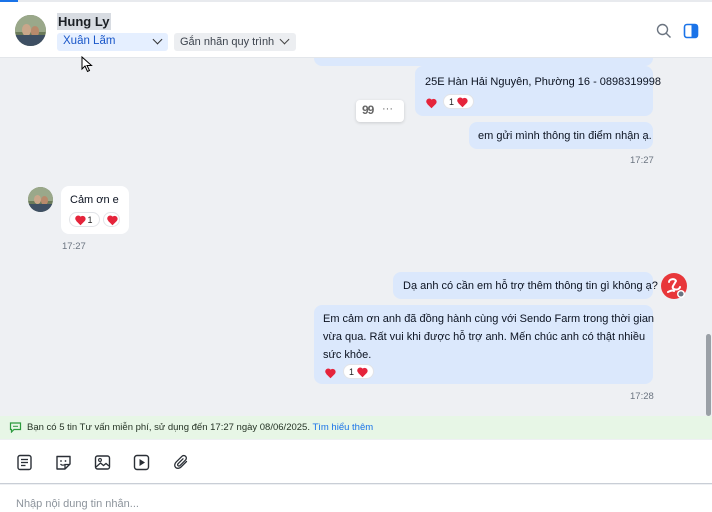 The height and width of the screenshot is (512, 712). What do you see at coordinates (141, 462) in the screenshot?
I see `video-icon` at bounding box center [141, 462].